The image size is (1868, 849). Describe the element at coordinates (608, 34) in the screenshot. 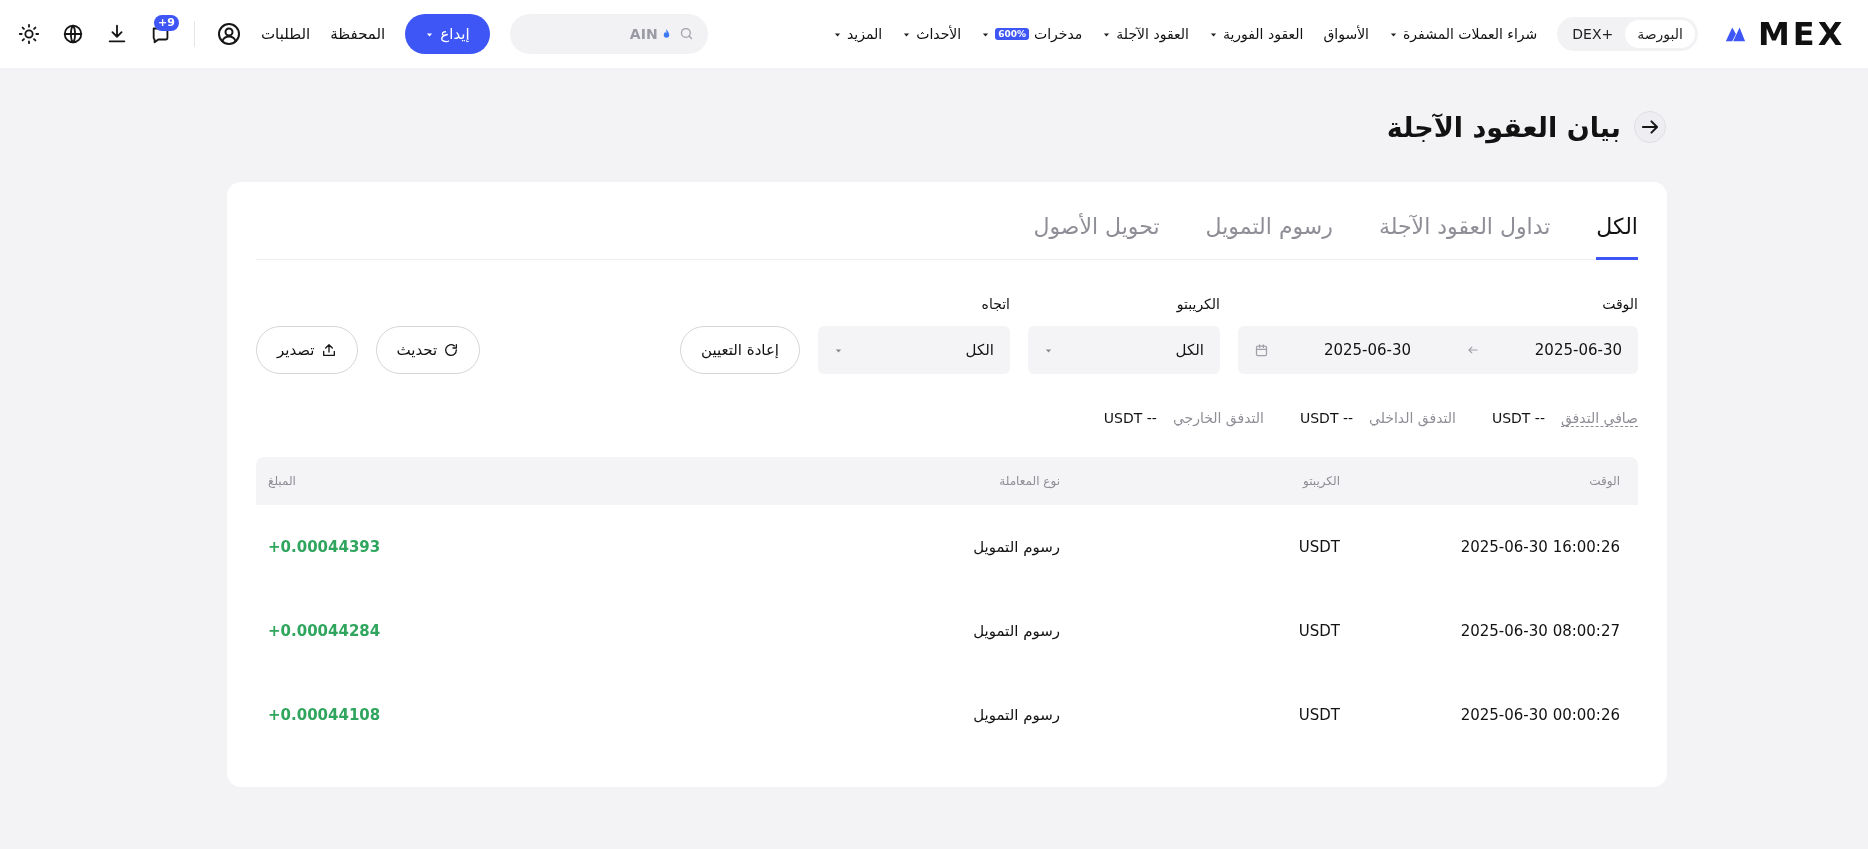

I see `search-field: AIN` at that location.